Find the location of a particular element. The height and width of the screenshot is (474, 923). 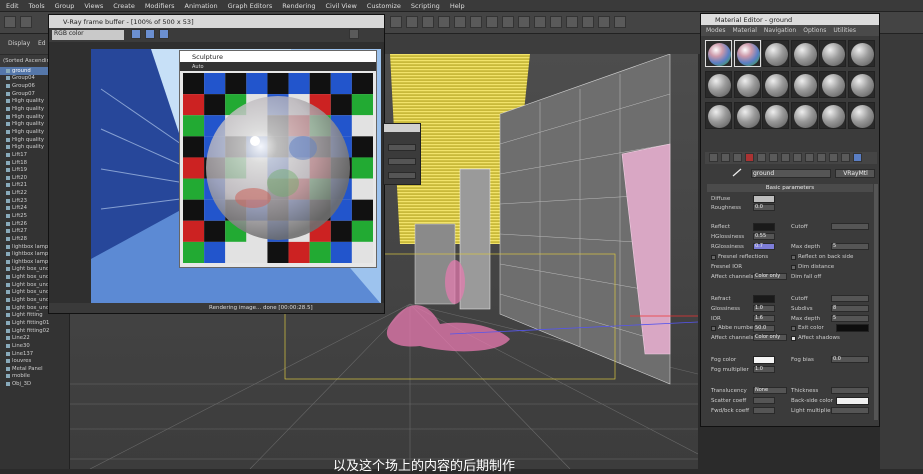

hglossiness-field: 0.55 is located at coordinates (764, 236).